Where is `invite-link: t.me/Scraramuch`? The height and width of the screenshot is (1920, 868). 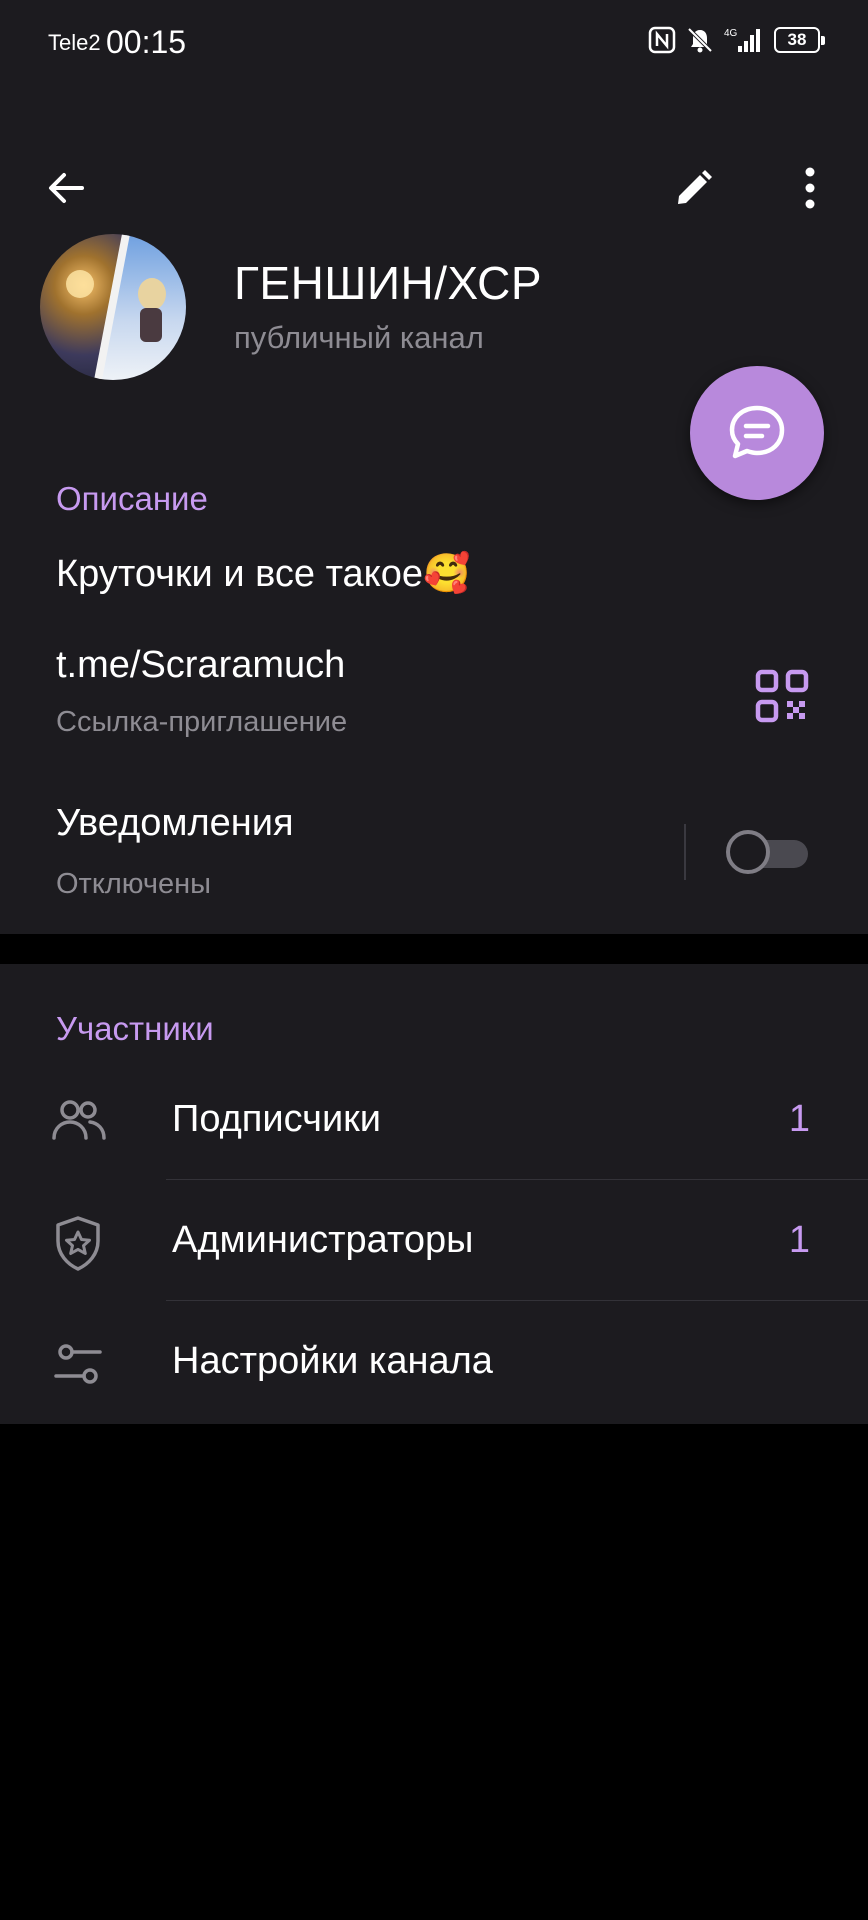
invite-link: t.me/Scraramuch is located at coordinates (200, 665).